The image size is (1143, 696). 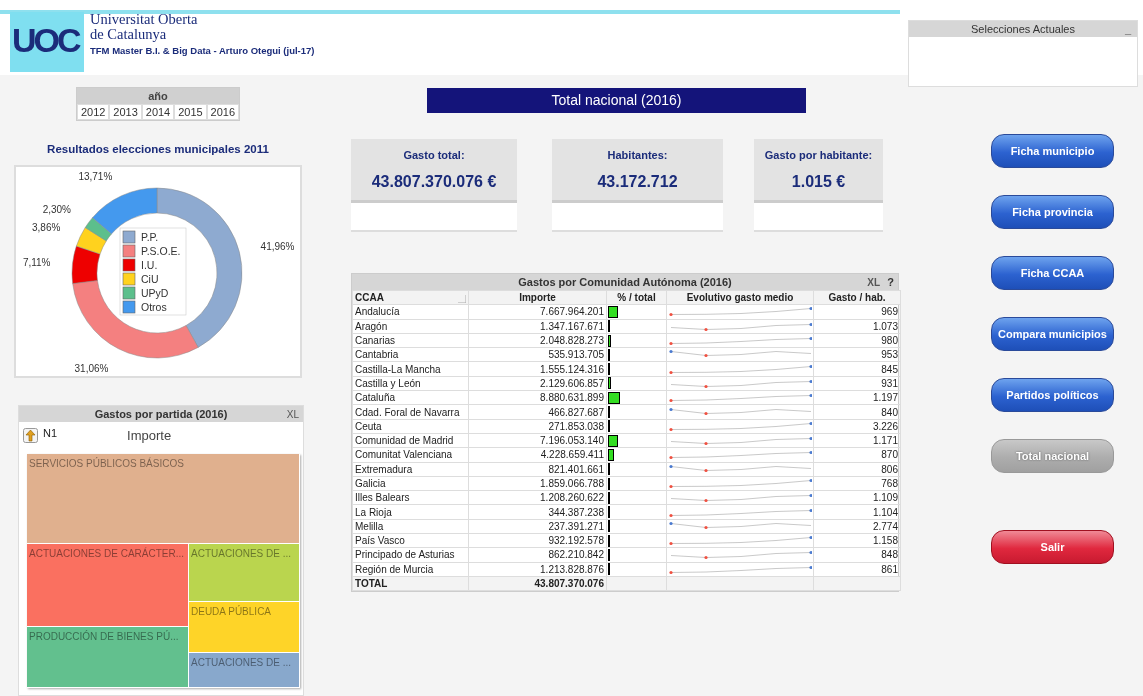 What do you see at coordinates (537, 497) in the screenshot?
I see `table-cell: 1.208.260.622` at bounding box center [537, 497].